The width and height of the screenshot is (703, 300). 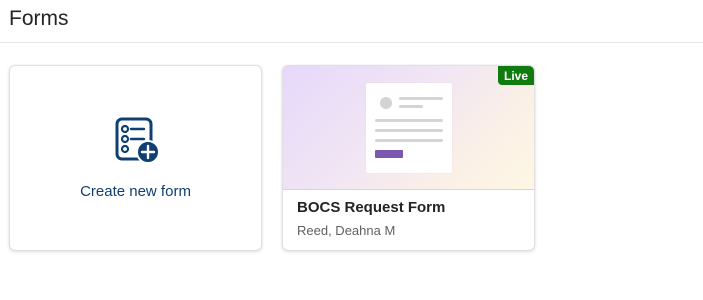 I want to click on form-owner: Reed, Deahna M, so click(x=346, y=230).